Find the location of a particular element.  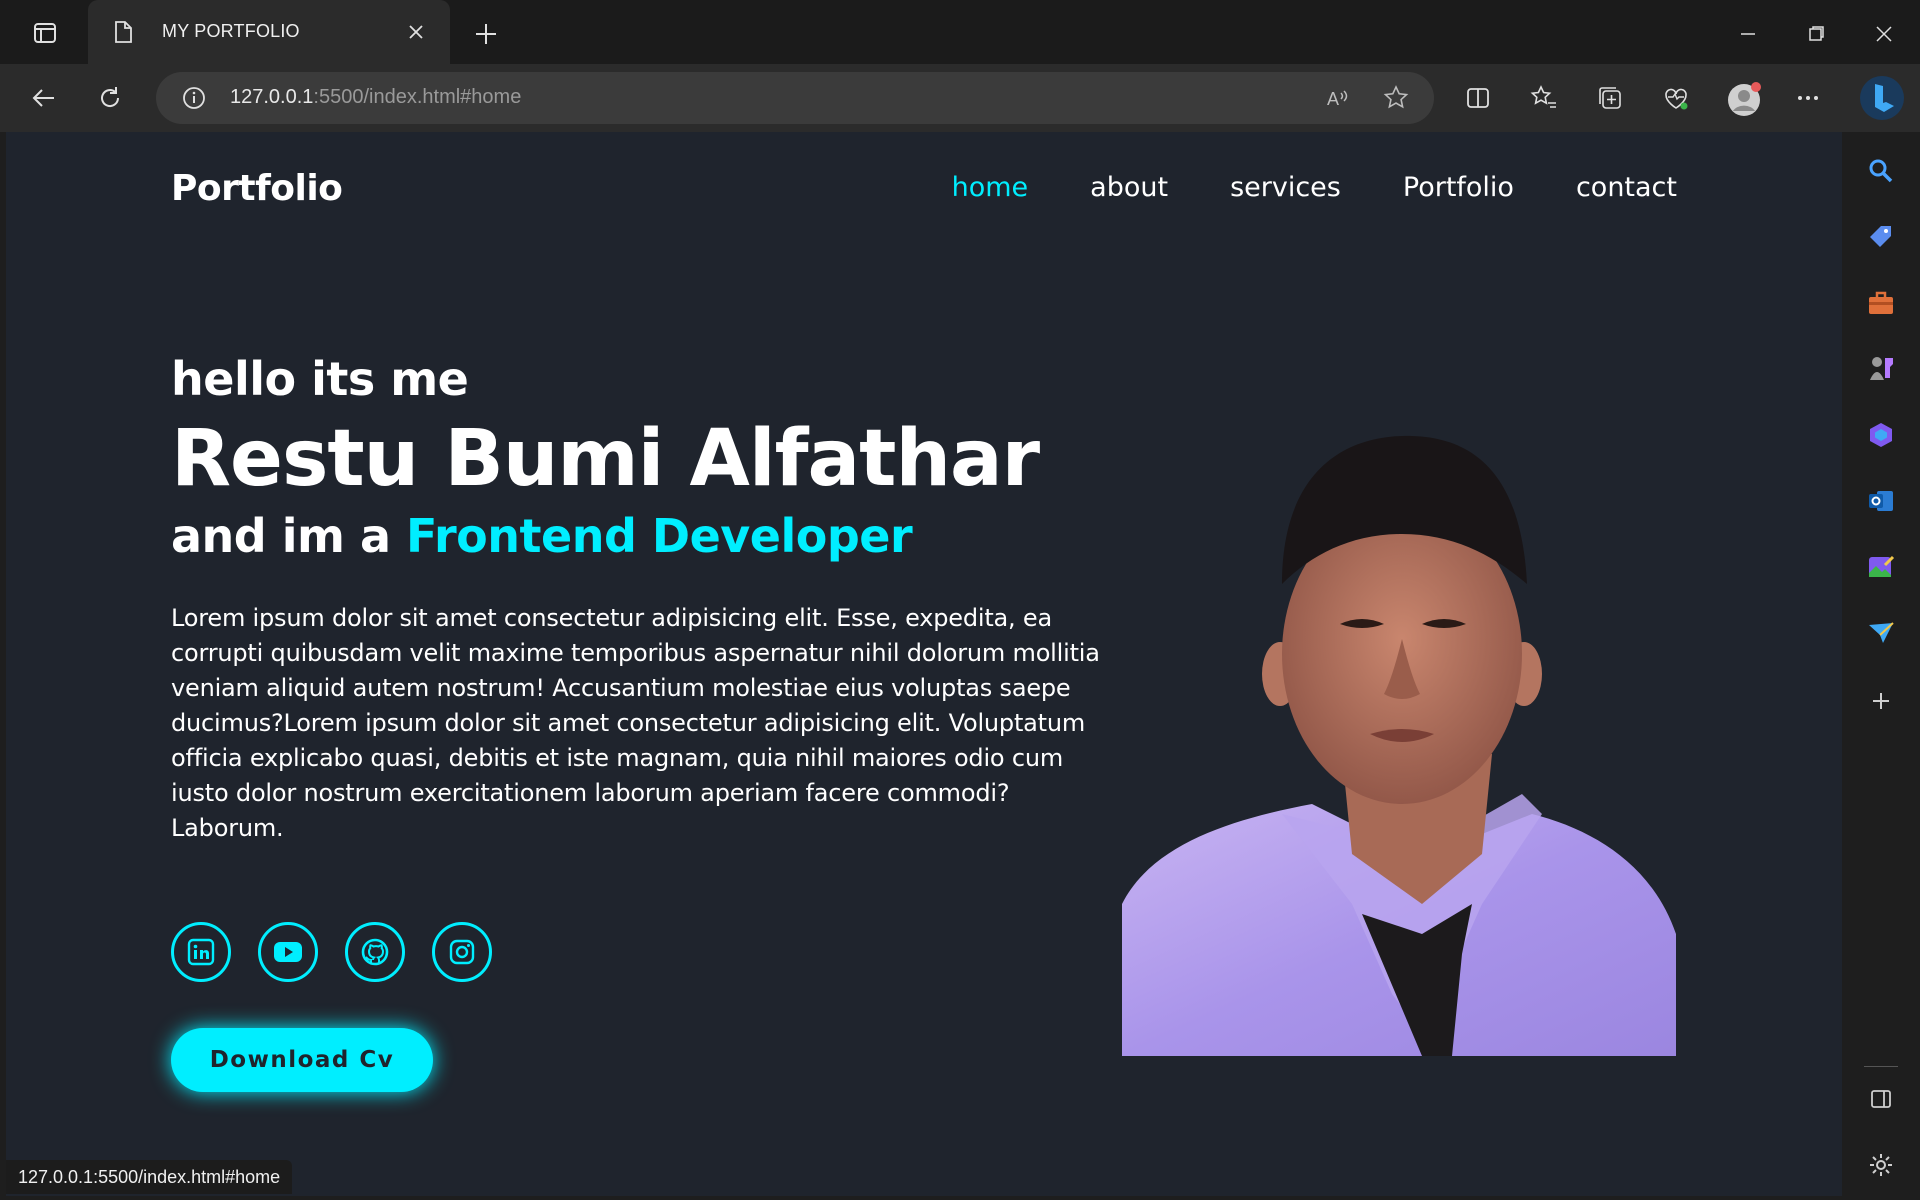

browser-toolbar: 127.0.0.1:5500/index.html#home A is located at coordinates (960, 98).